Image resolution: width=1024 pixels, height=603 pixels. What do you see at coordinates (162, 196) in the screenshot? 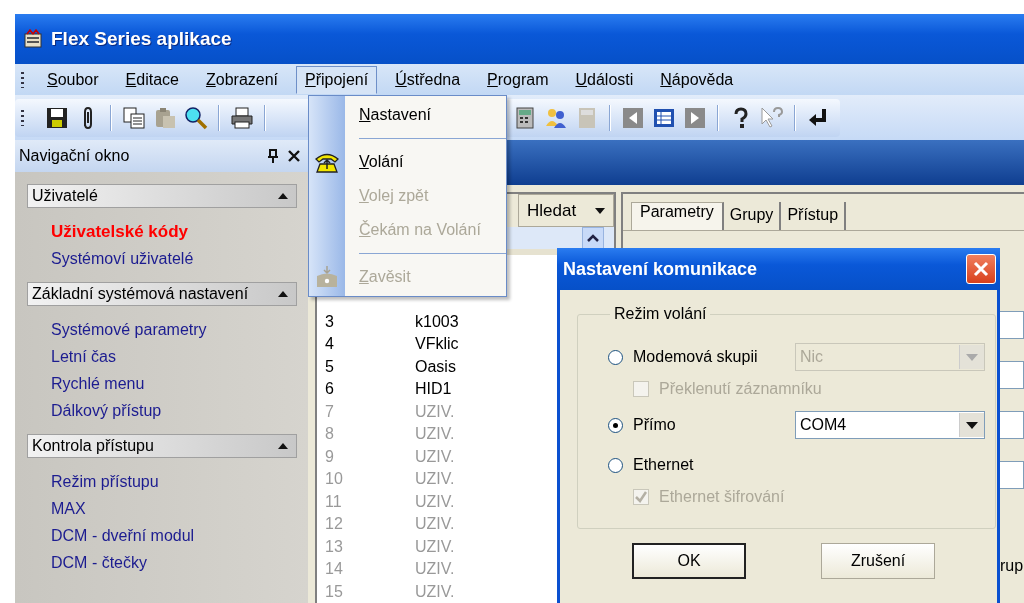
I see `section-header: Uživatelé` at bounding box center [162, 196].